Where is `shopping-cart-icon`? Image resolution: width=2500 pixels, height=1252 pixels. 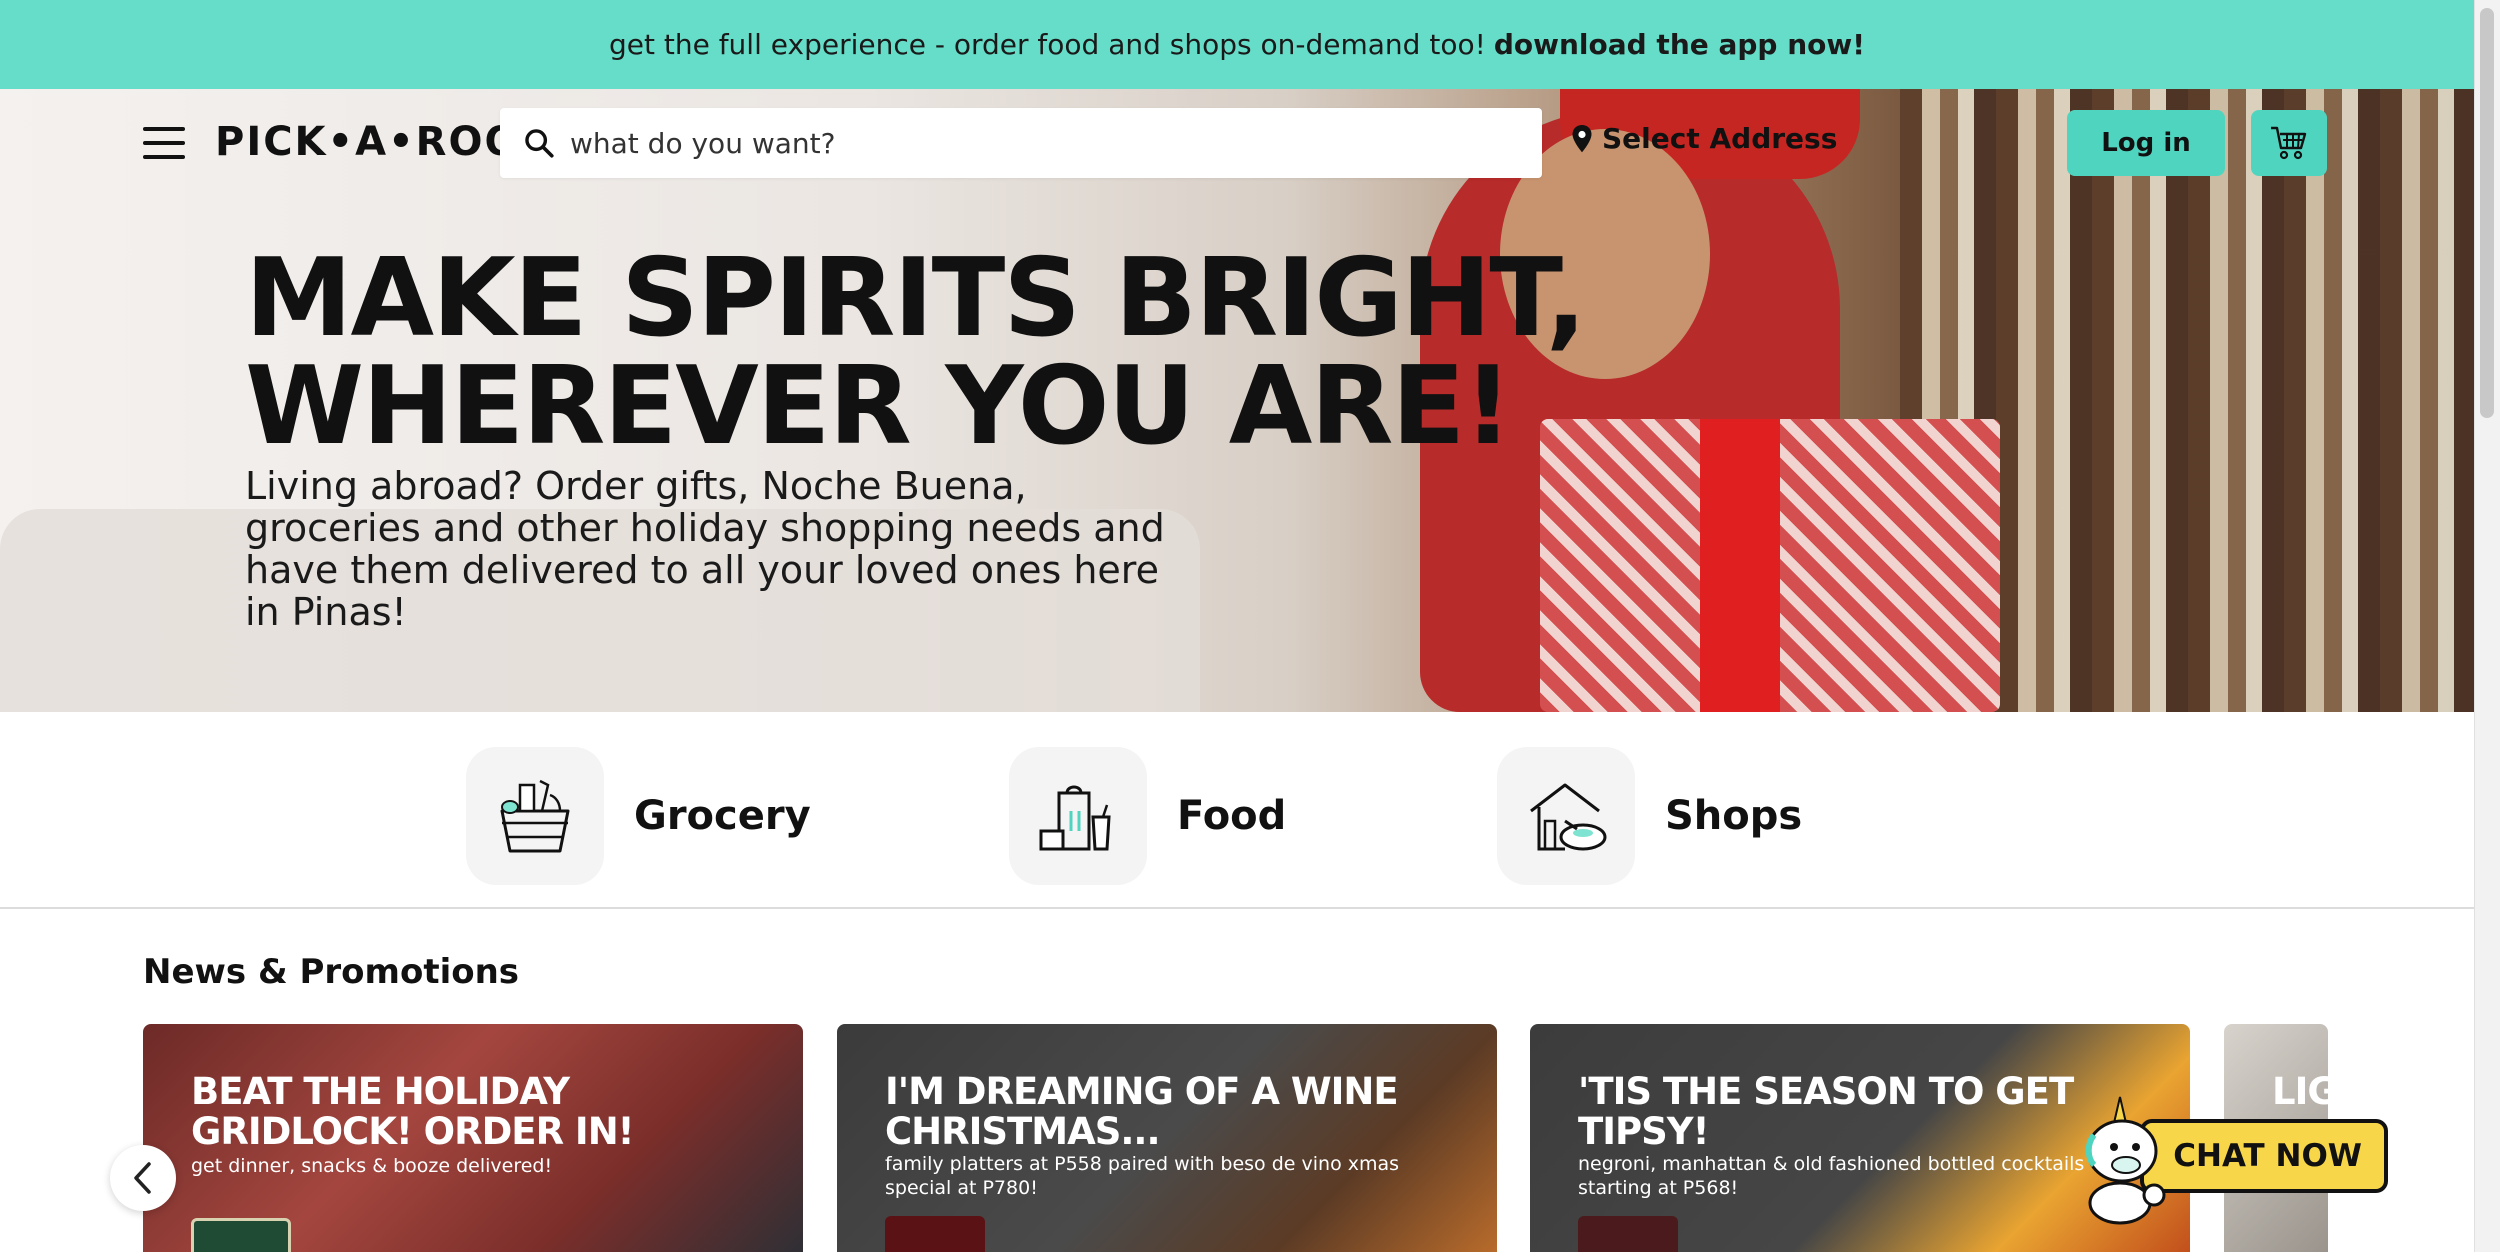 shopping-cart-icon is located at coordinates (2289, 143).